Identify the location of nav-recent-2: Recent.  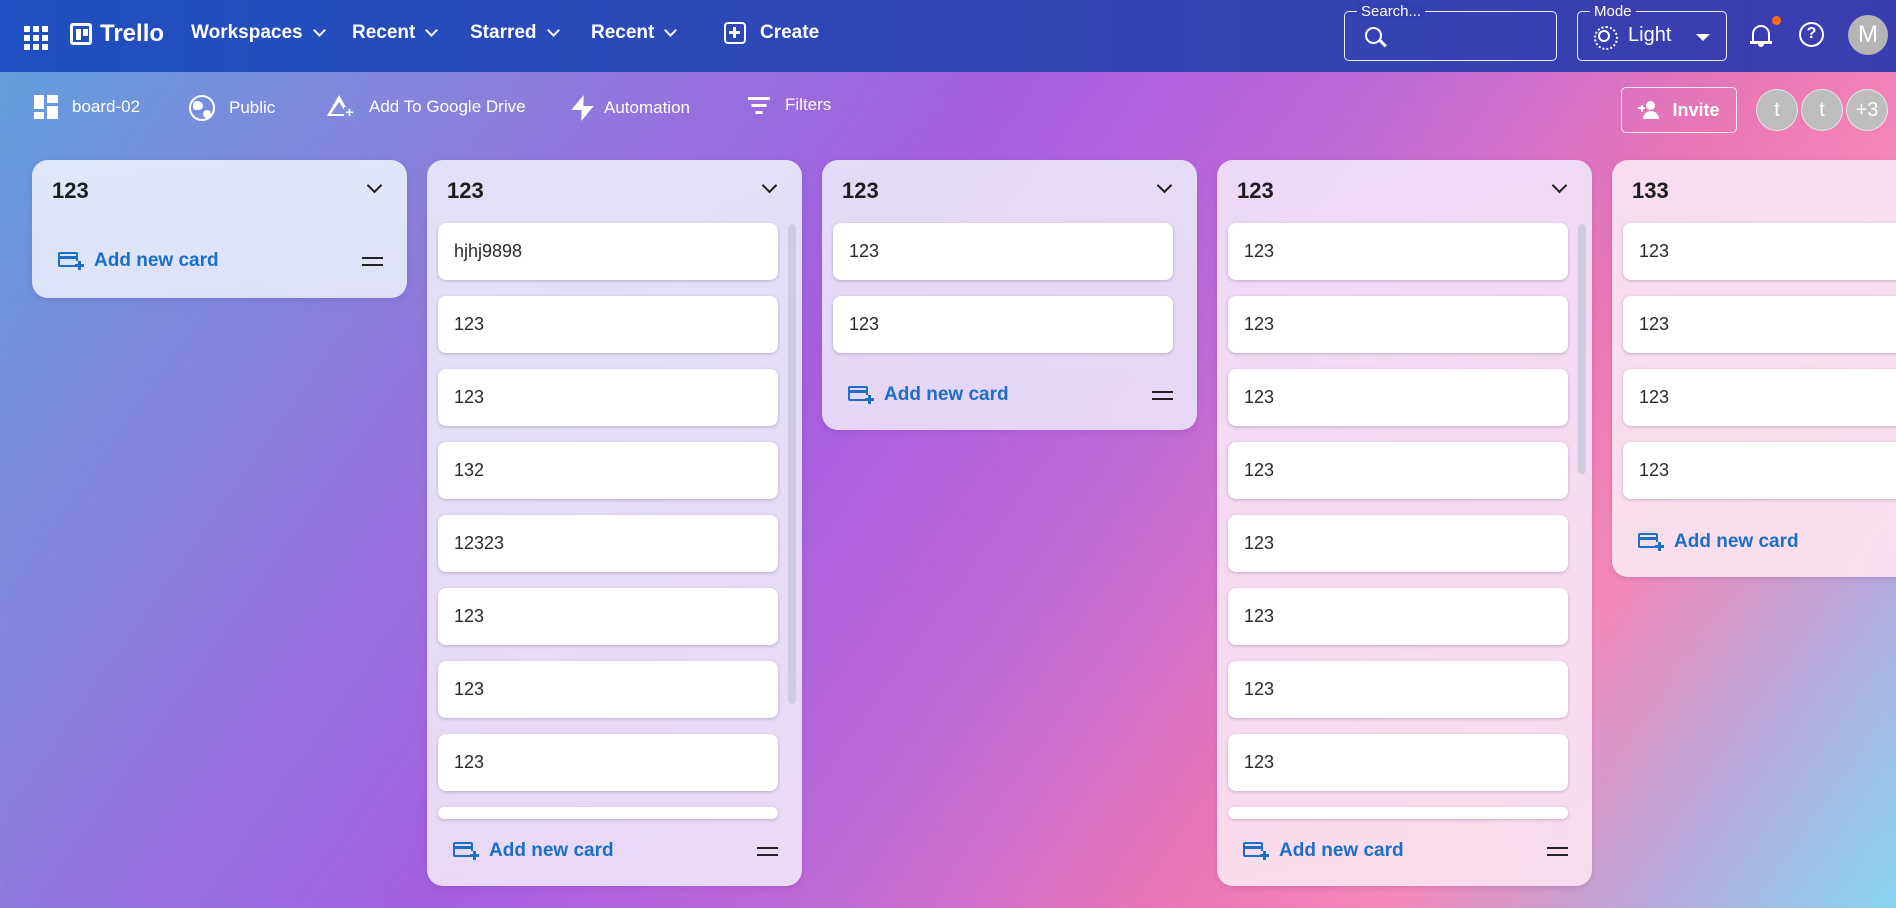
(634, 33).